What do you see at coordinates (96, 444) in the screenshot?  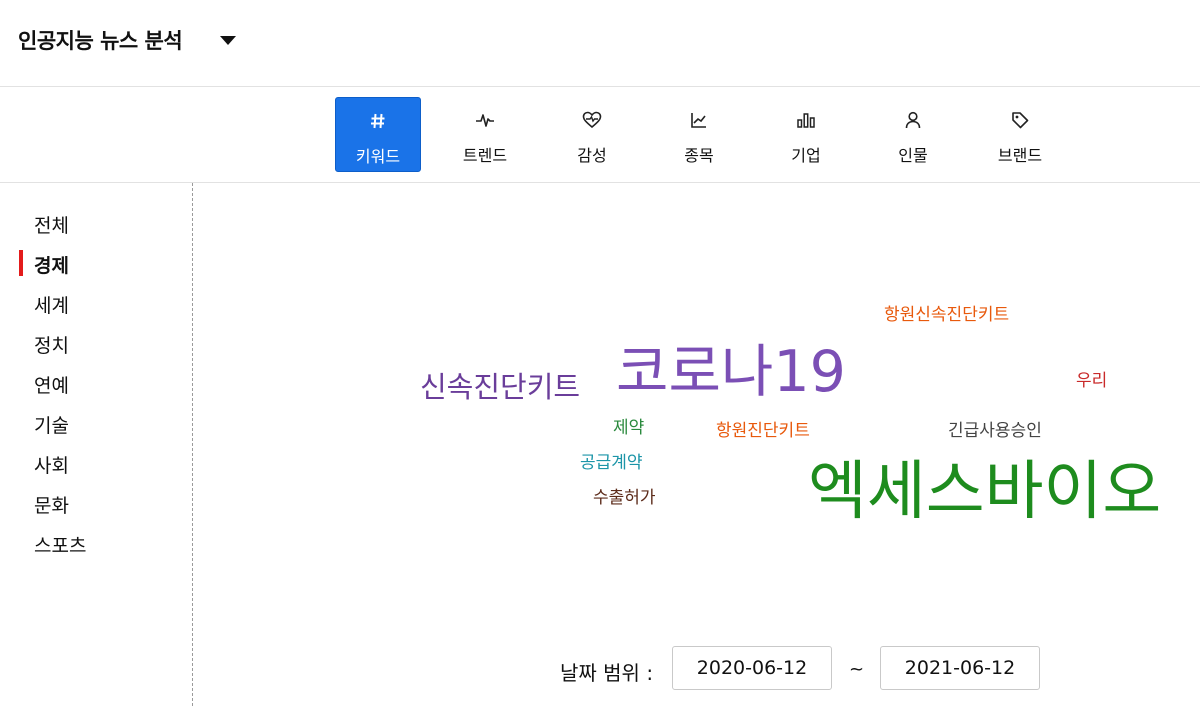 I see `category-sidebar: 전체 경제 세계 정치 연예 기술 사회 문화 스포츠` at bounding box center [96, 444].